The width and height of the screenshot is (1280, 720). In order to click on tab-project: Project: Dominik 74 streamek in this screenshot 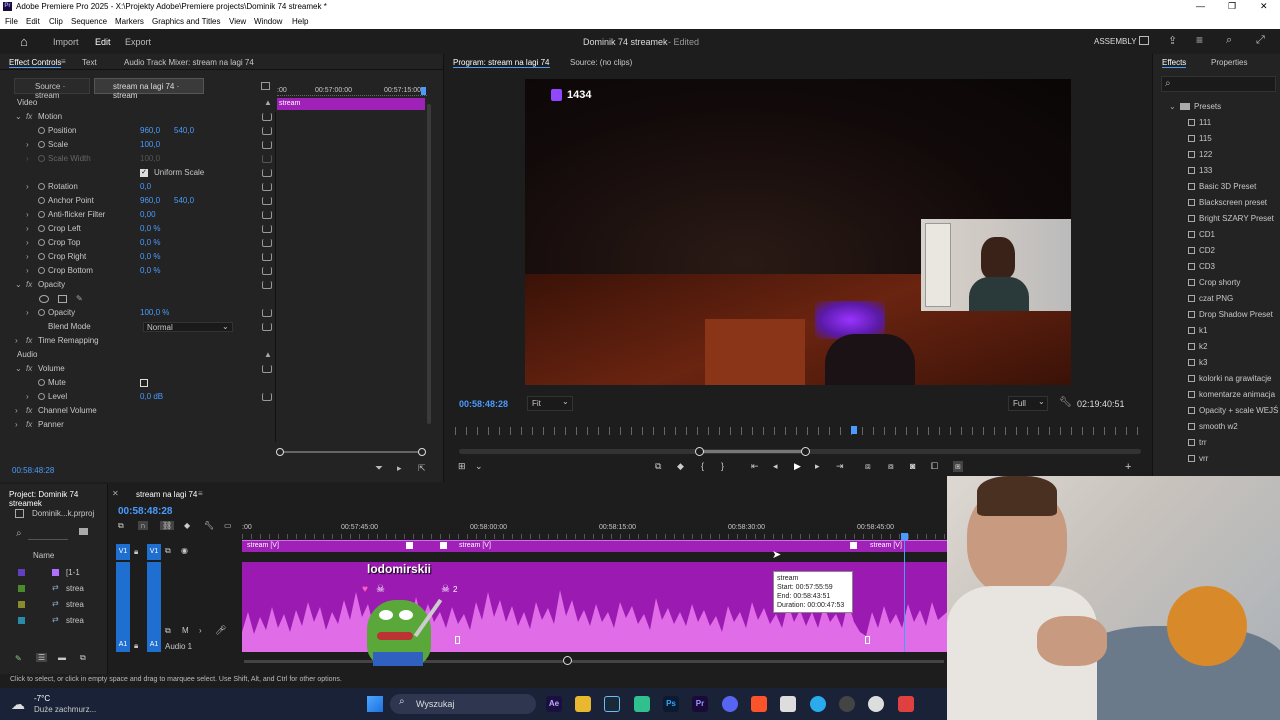, I will do `click(58, 499)`.